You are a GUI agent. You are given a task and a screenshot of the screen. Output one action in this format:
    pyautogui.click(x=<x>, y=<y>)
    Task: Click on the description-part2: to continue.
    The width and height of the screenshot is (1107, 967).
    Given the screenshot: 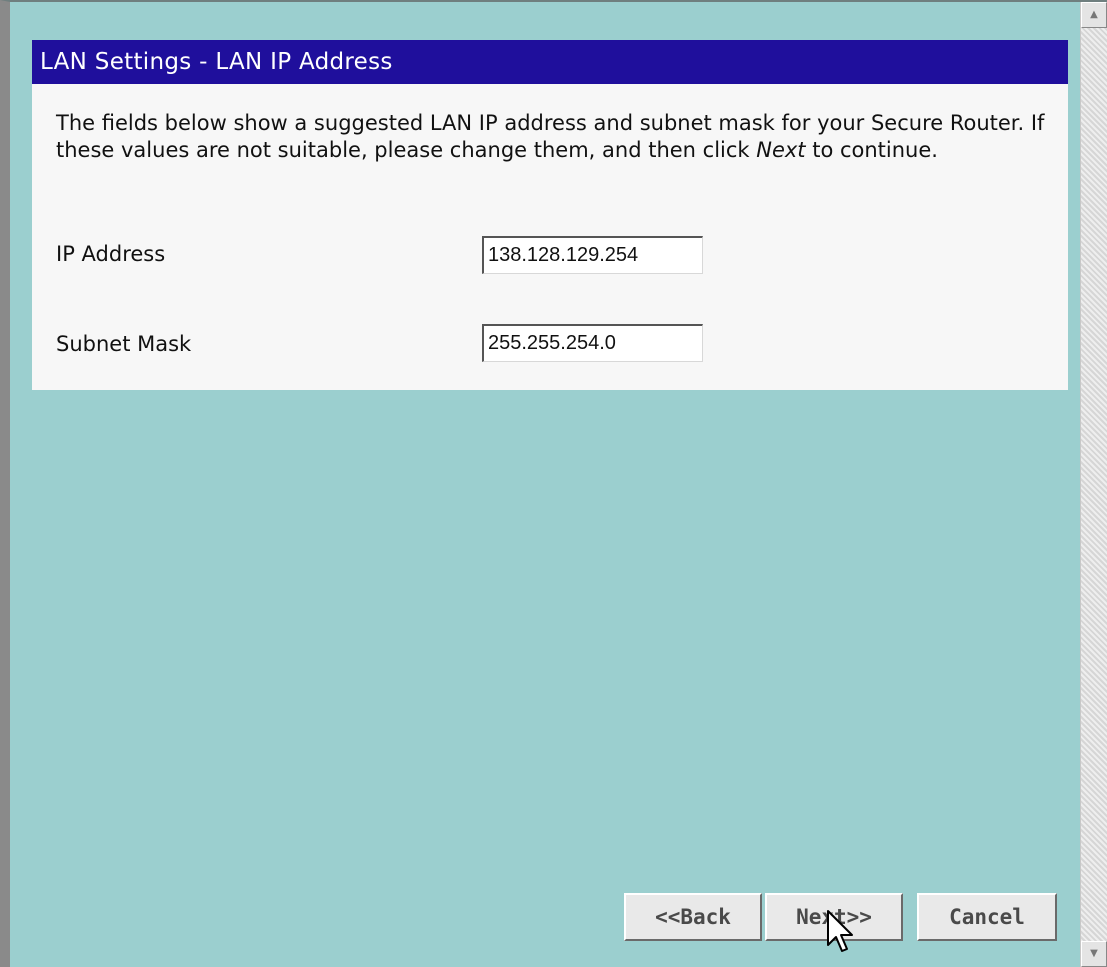 What is the action you would take?
    pyautogui.click(x=871, y=150)
    